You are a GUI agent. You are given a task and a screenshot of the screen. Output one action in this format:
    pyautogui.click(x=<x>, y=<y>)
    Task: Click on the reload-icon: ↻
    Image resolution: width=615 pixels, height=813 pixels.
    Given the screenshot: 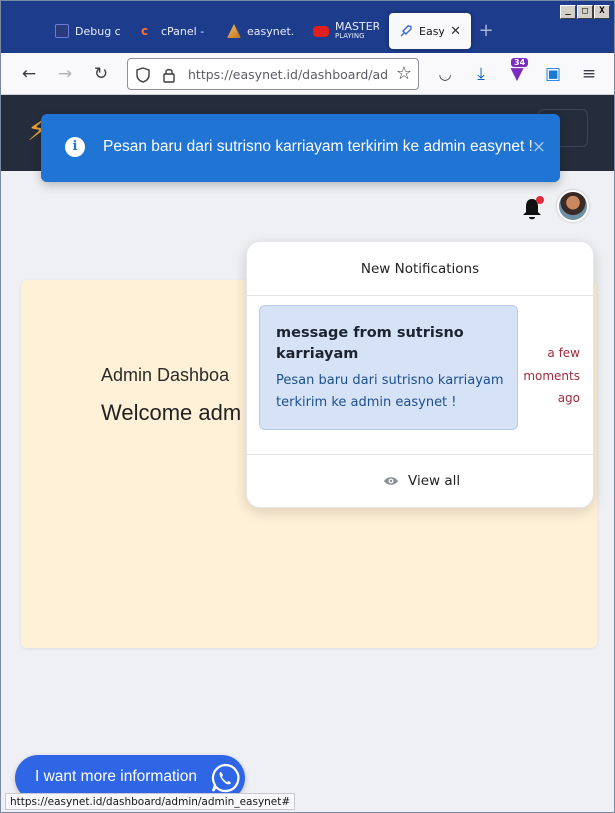 What is the action you would take?
    pyautogui.click(x=101, y=74)
    